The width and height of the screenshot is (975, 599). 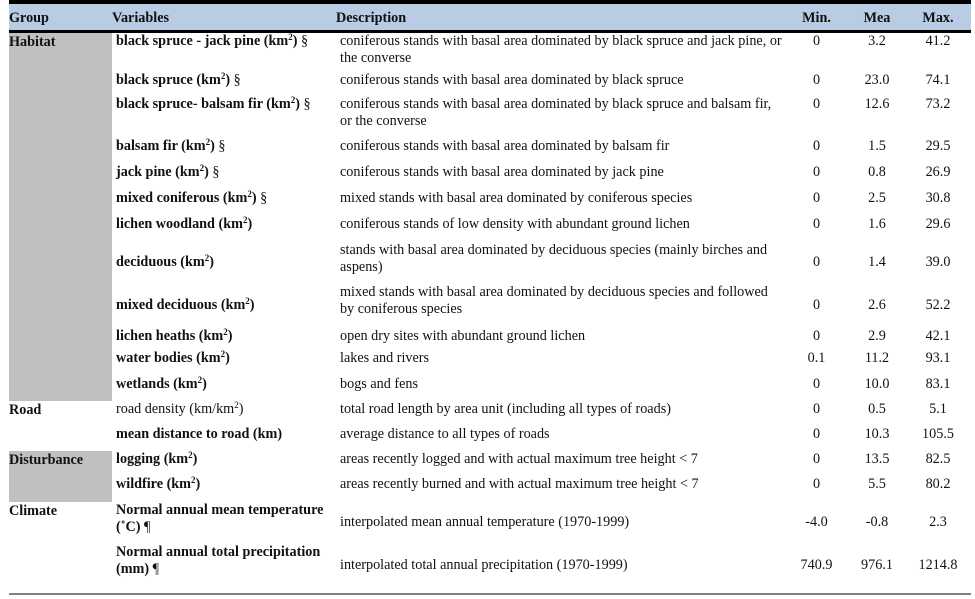 I want to click on header-group: Group, so click(x=60, y=16).